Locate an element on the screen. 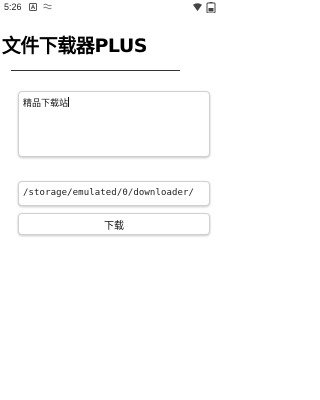 The height and width of the screenshot is (400, 320). text-area-value: 精品下载站 is located at coordinates (46, 102).